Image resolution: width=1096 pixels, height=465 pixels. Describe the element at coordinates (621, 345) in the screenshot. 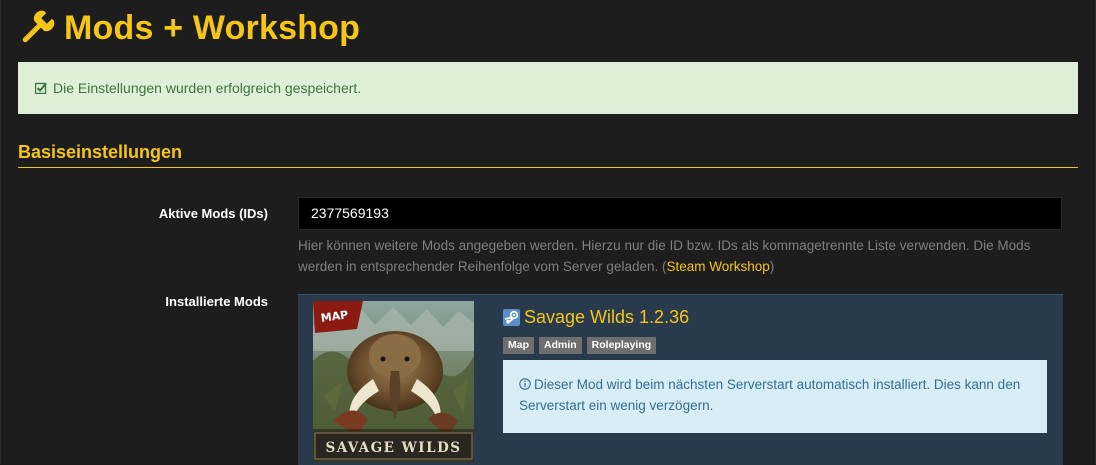

I see `tag-roleplaying: Roleplaying` at that location.